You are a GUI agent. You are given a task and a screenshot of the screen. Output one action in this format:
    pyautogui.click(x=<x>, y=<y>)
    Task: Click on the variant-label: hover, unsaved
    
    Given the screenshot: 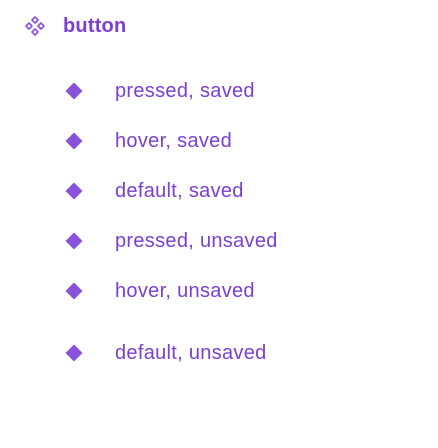 What is the action you would take?
    pyautogui.click(x=185, y=290)
    